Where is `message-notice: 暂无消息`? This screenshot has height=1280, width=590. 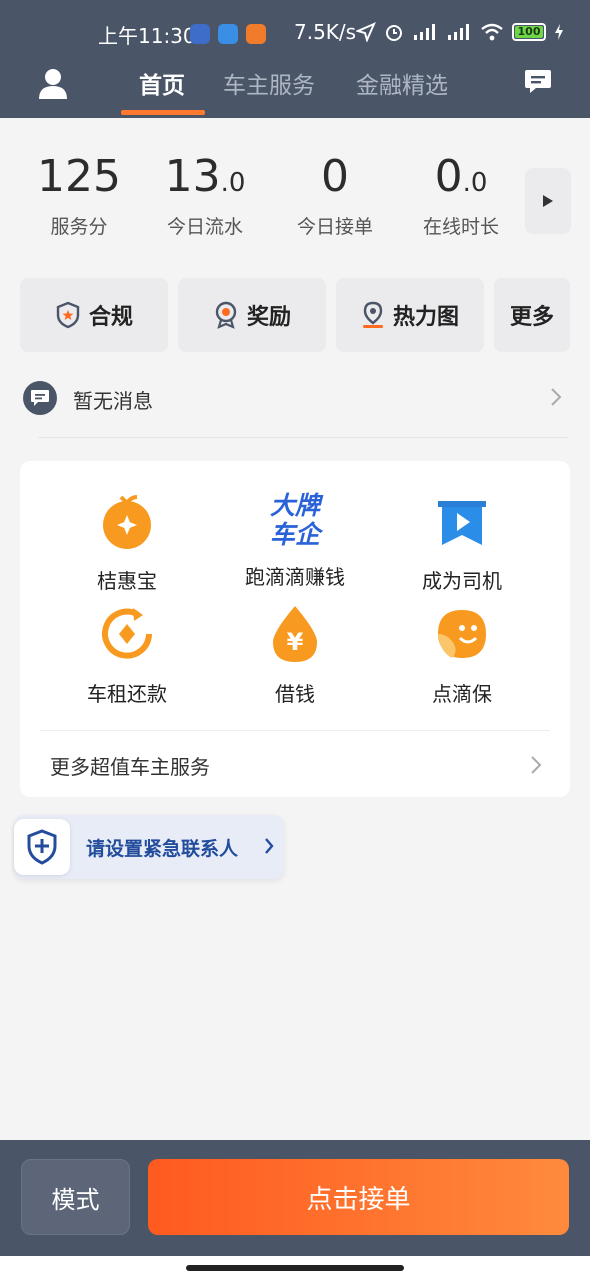 message-notice: 暂无消息 is located at coordinates (295, 399).